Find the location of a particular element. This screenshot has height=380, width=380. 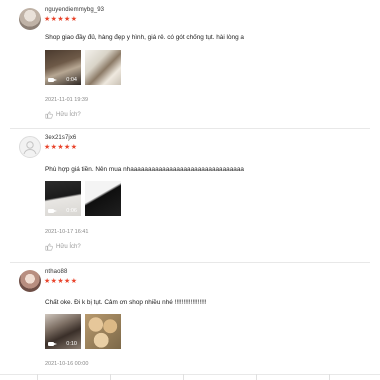

review-username: nguyendiemmybg_93 is located at coordinates (75, 10).